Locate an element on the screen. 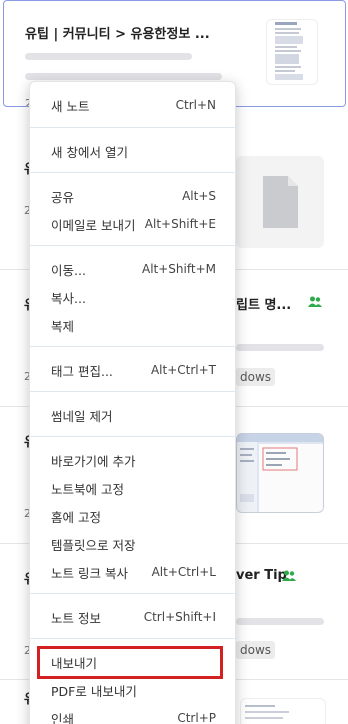  menu-item-email: 이메일로 보내기 Alt+Shift+E is located at coordinates (133, 224).